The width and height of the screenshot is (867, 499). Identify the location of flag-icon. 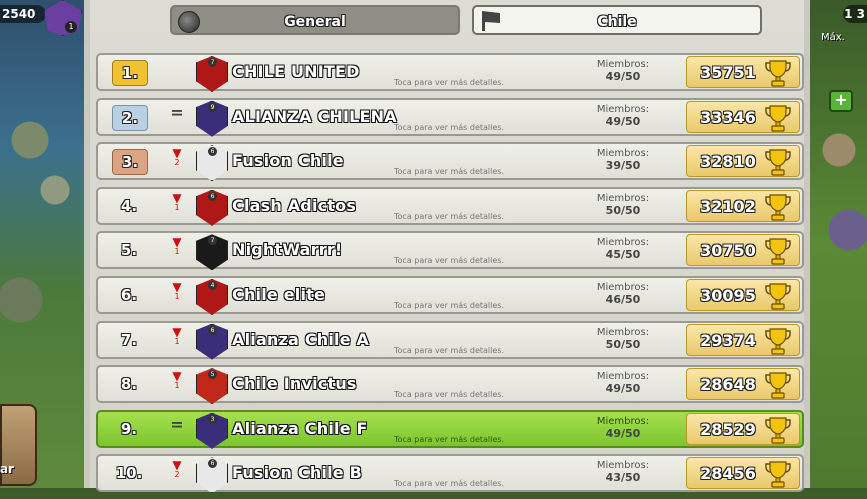
(491, 21).